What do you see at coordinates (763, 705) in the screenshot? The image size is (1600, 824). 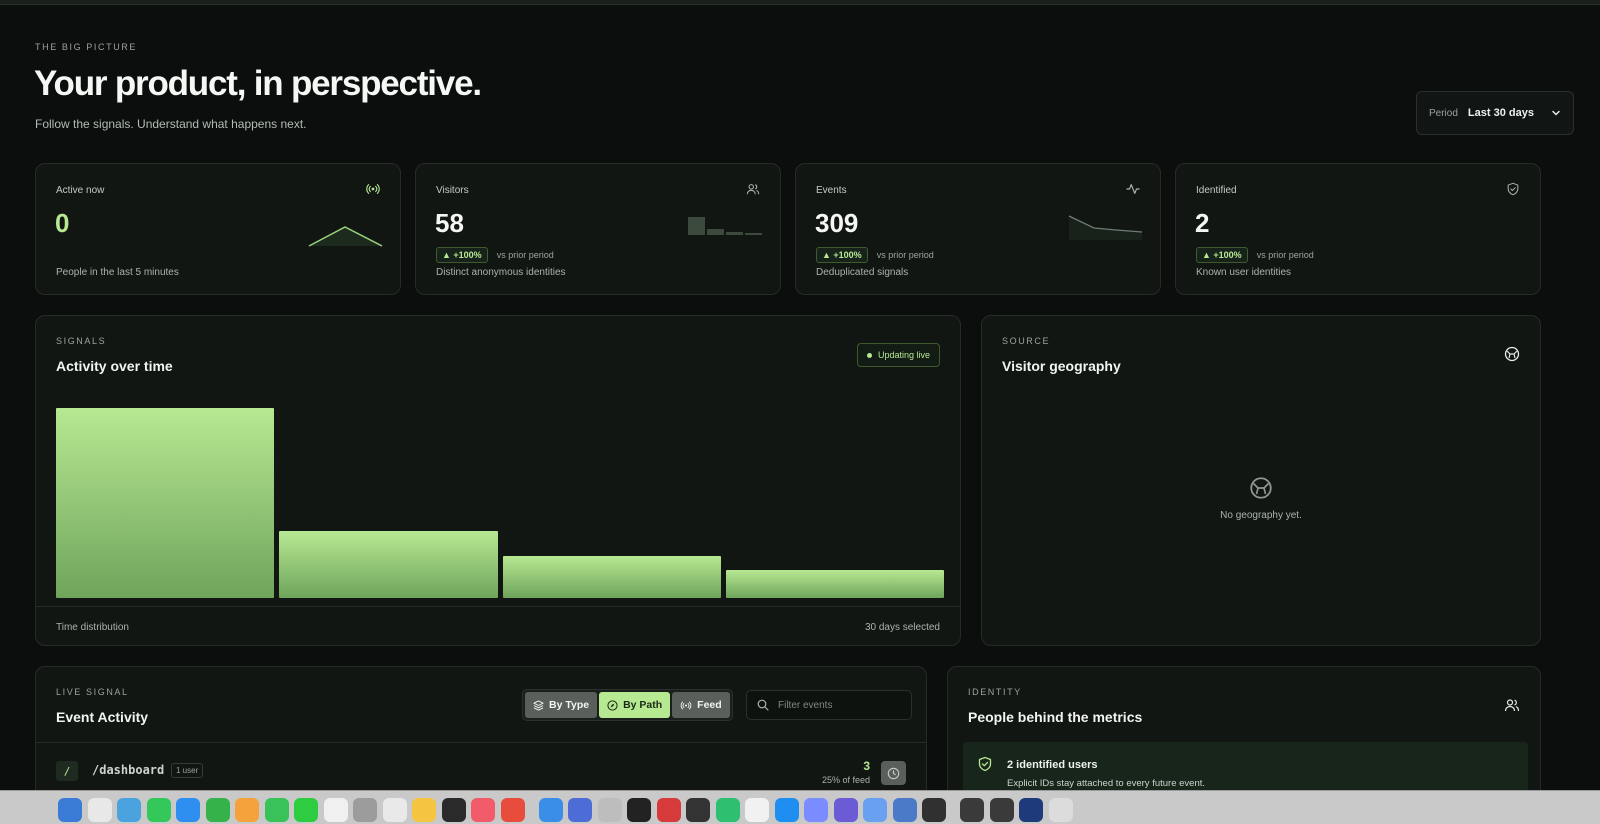 I see `search-icon` at bounding box center [763, 705].